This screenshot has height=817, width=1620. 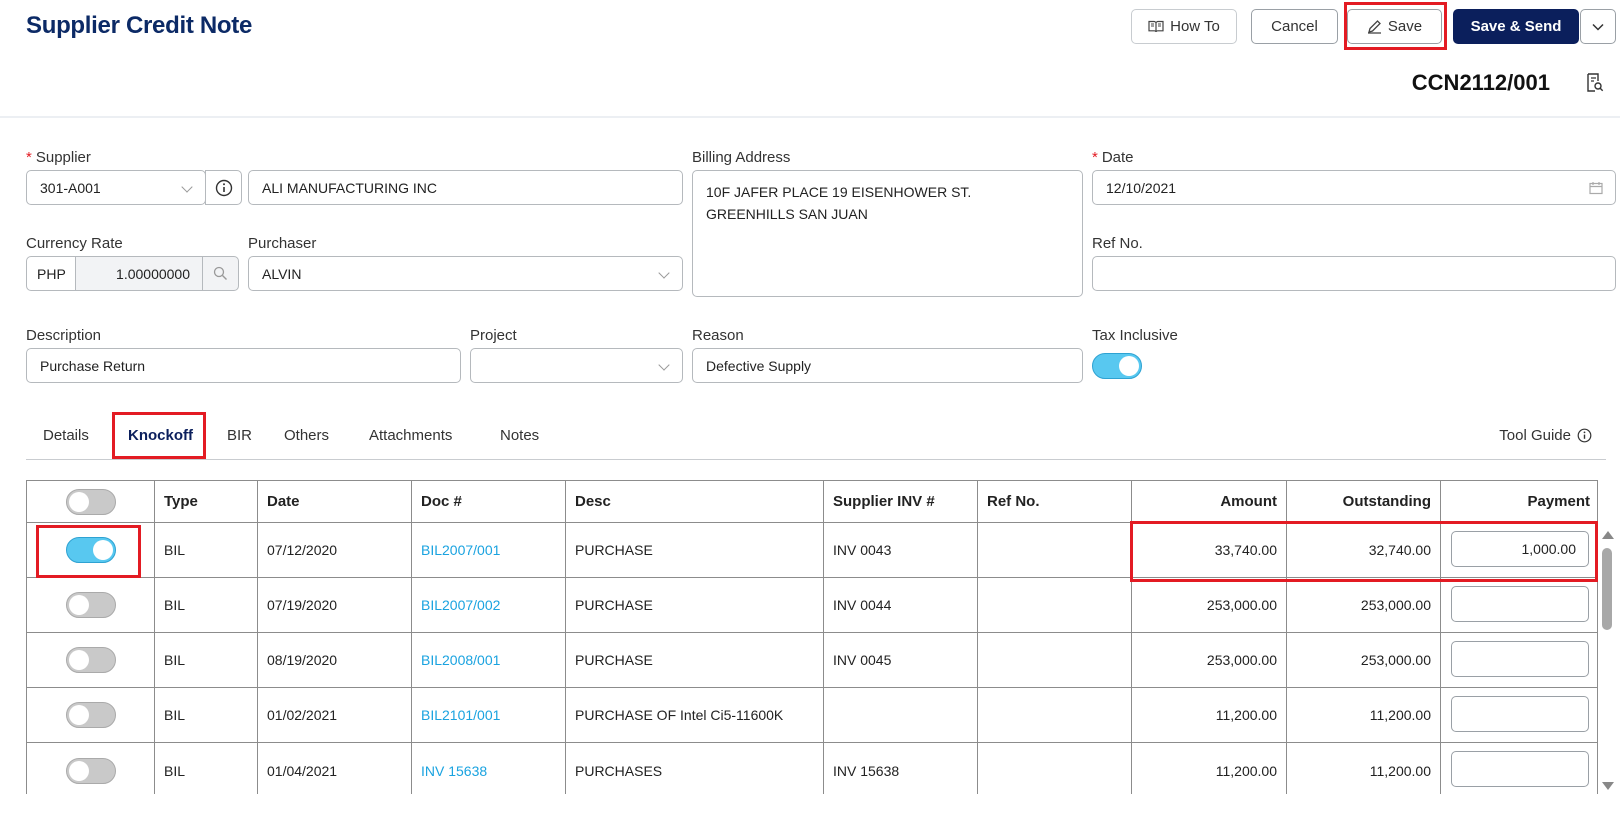 I want to click on description-label: Description, so click(x=64, y=335).